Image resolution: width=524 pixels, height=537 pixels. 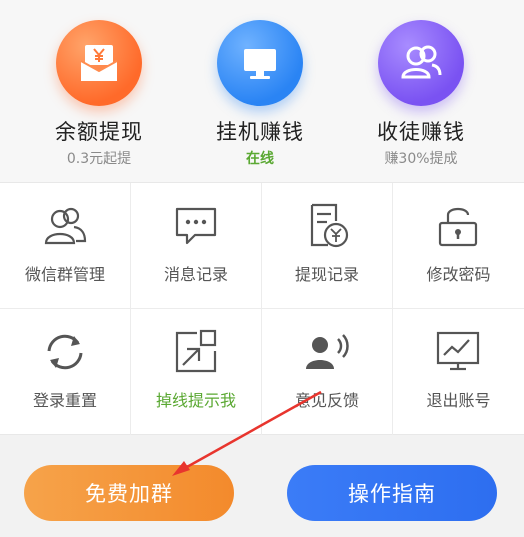 What do you see at coordinates (64, 274) in the screenshot?
I see `grid-item-label: 微信群管理` at bounding box center [64, 274].